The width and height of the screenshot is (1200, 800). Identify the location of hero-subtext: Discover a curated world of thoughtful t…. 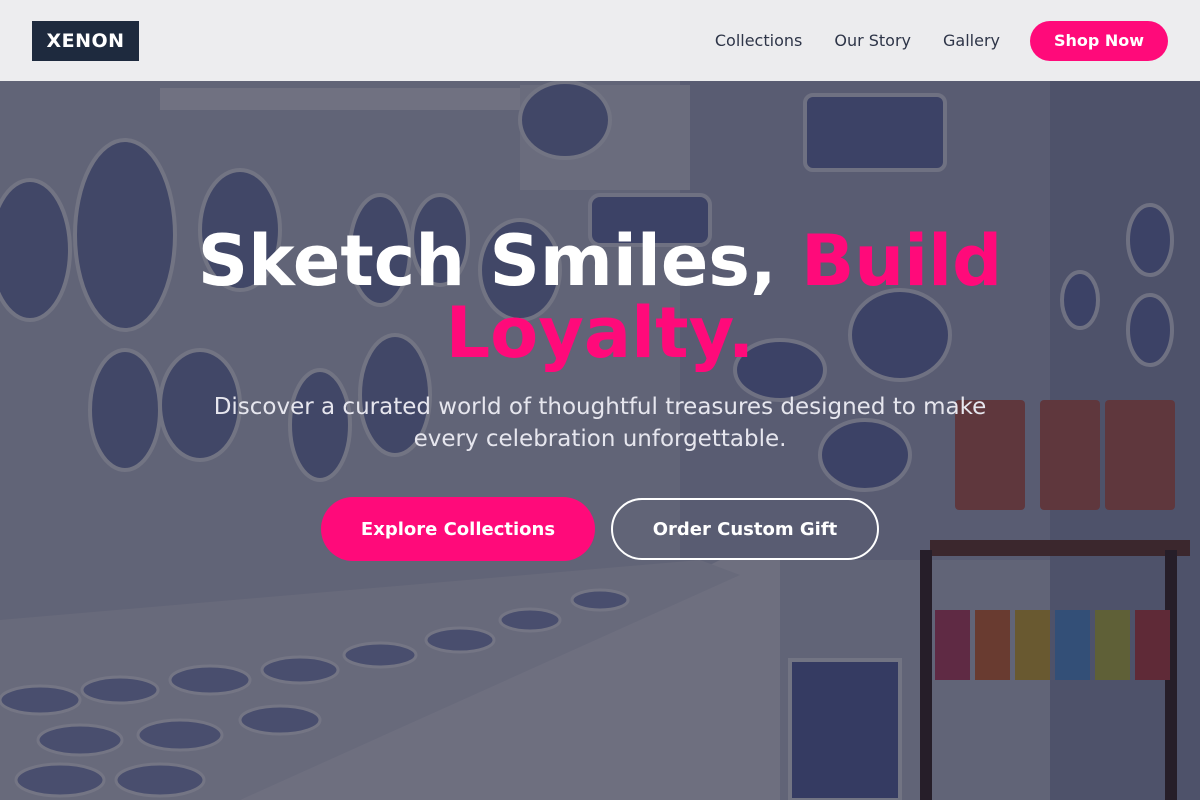
(600, 423).